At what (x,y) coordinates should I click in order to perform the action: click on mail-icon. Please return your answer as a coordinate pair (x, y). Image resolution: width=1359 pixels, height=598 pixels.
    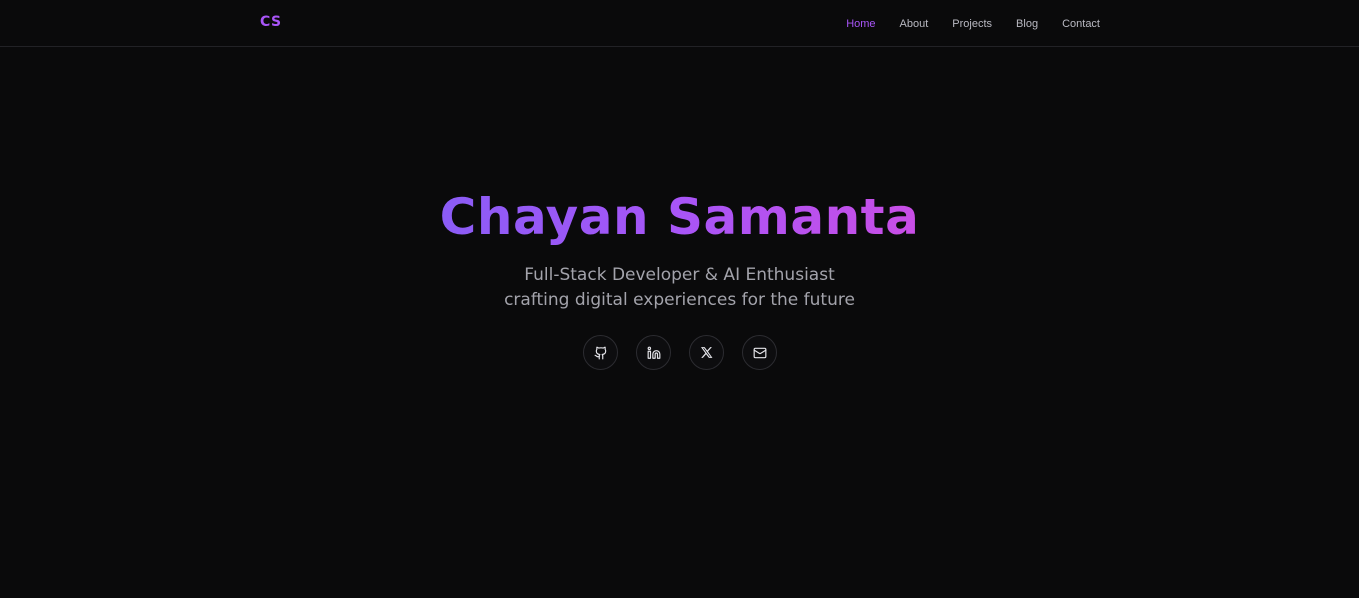
    Looking at the image, I should click on (760, 353).